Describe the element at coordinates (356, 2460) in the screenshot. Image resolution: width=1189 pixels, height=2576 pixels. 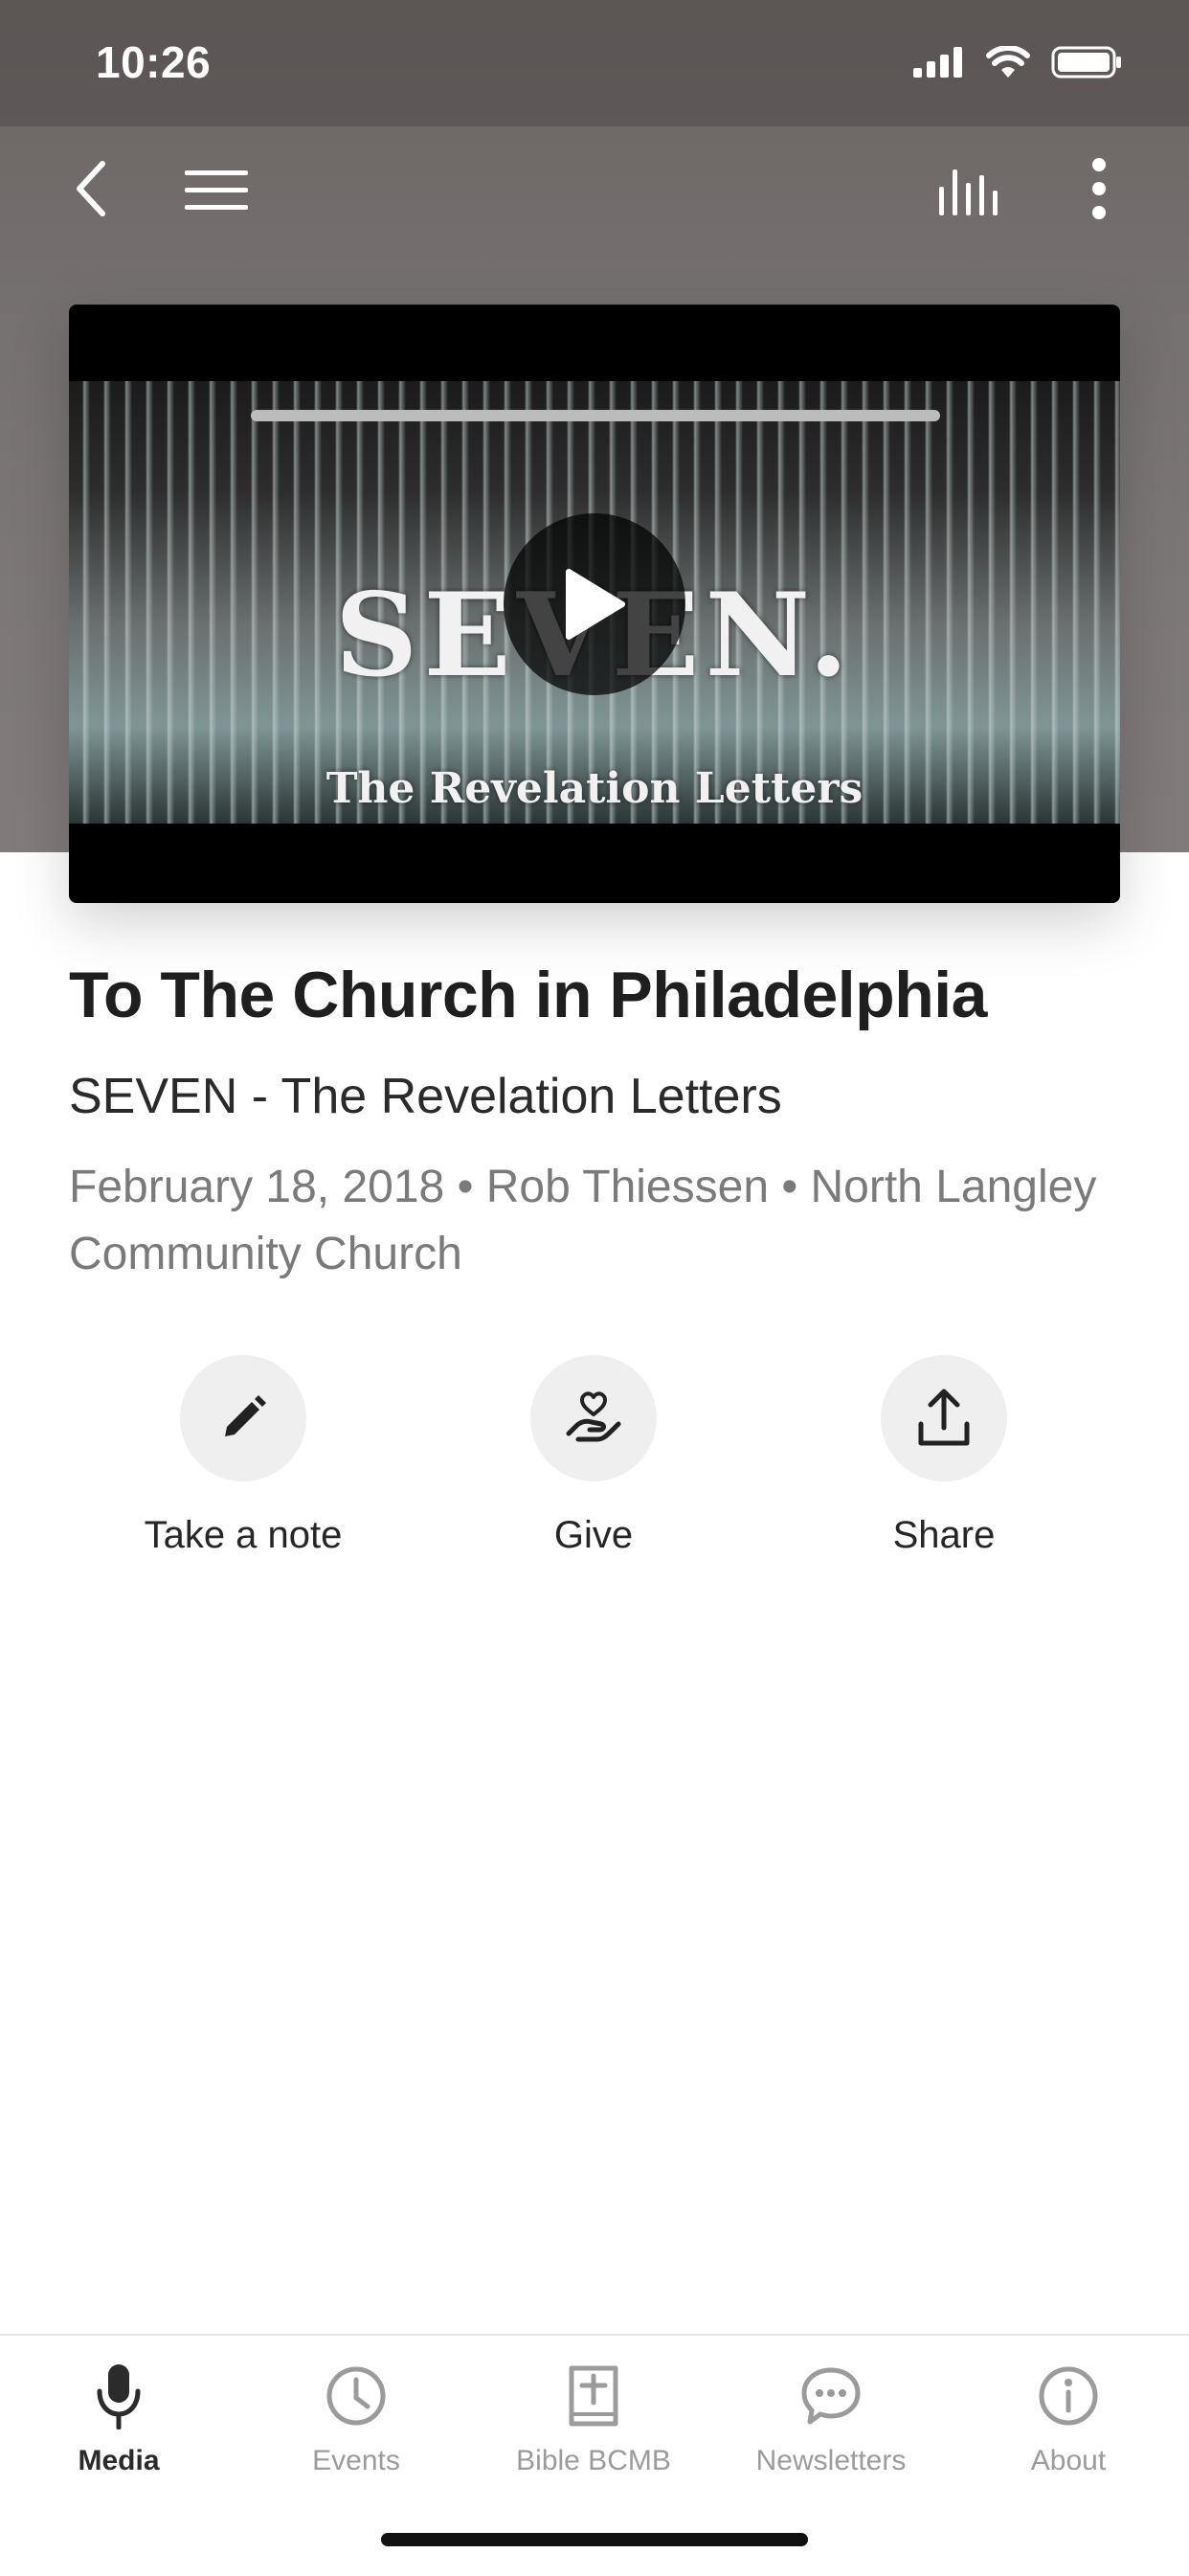
I see `tab-events-label: Events` at that location.